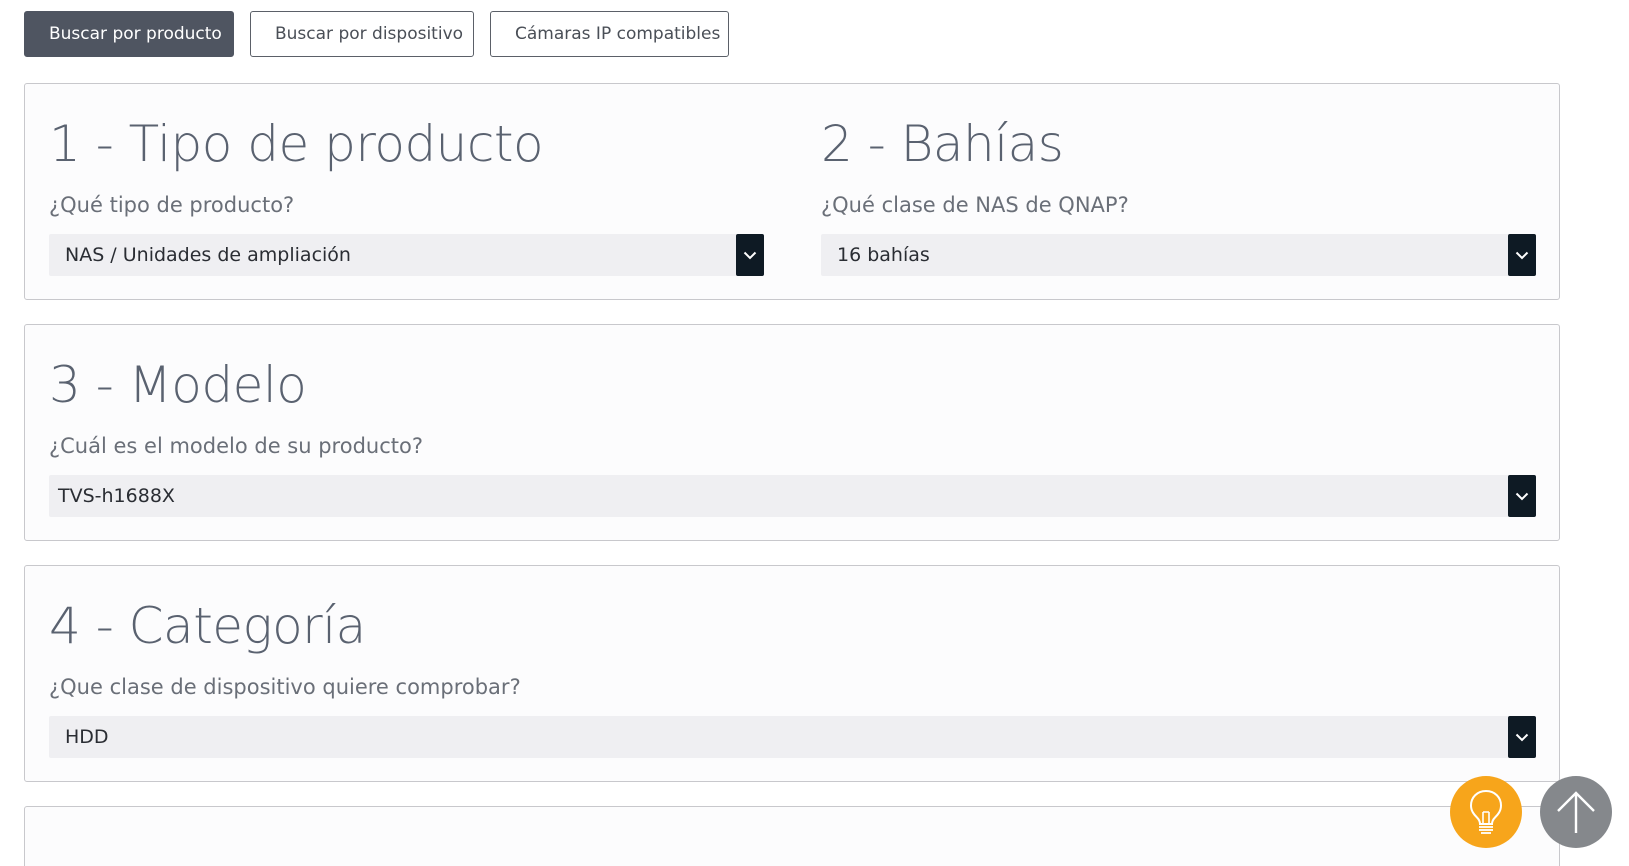 The height and width of the screenshot is (866, 1629). Describe the element at coordinates (129, 34) in the screenshot. I see `tab-search-by-product: Buscar por producto` at that location.